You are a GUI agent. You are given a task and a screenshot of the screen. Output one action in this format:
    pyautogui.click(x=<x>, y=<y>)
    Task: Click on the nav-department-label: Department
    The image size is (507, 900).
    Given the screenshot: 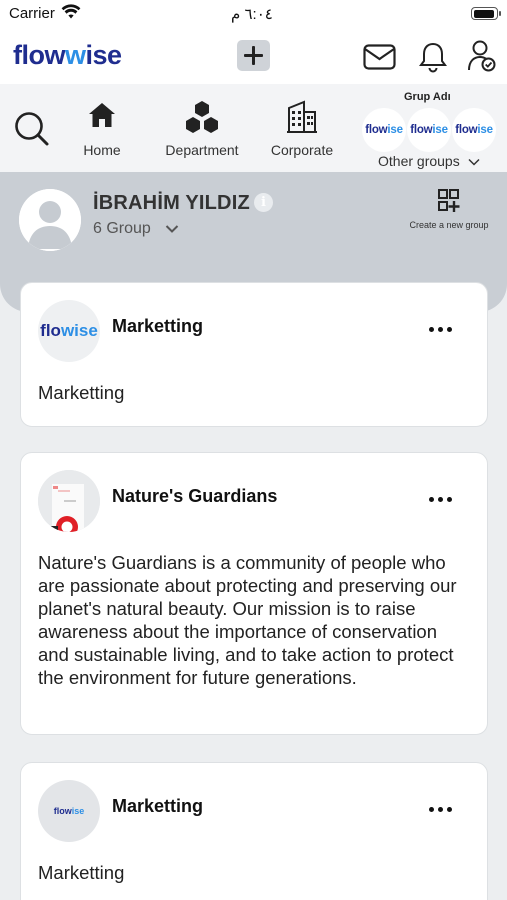 What is the action you would take?
    pyautogui.click(x=202, y=150)
    